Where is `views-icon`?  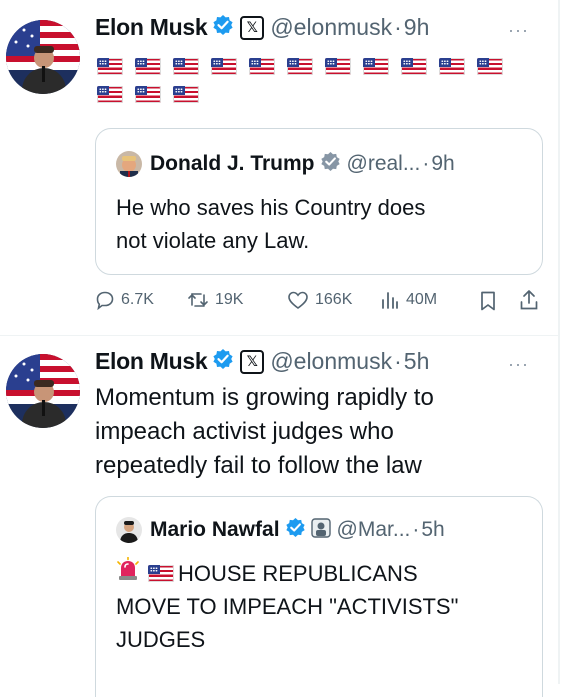
views-icon is located at coordinates (390, 300).